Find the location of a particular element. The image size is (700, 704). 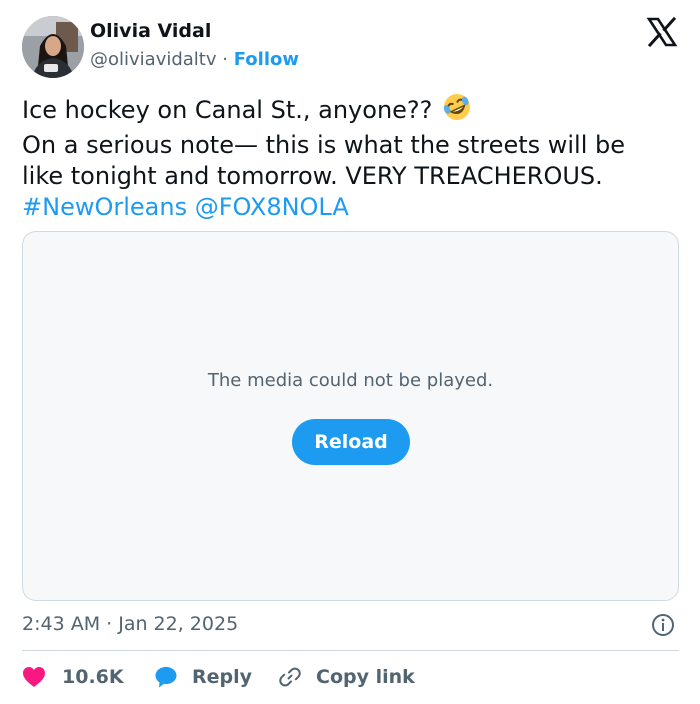

like-button: 10.6K is located at coordinates (73, 677).